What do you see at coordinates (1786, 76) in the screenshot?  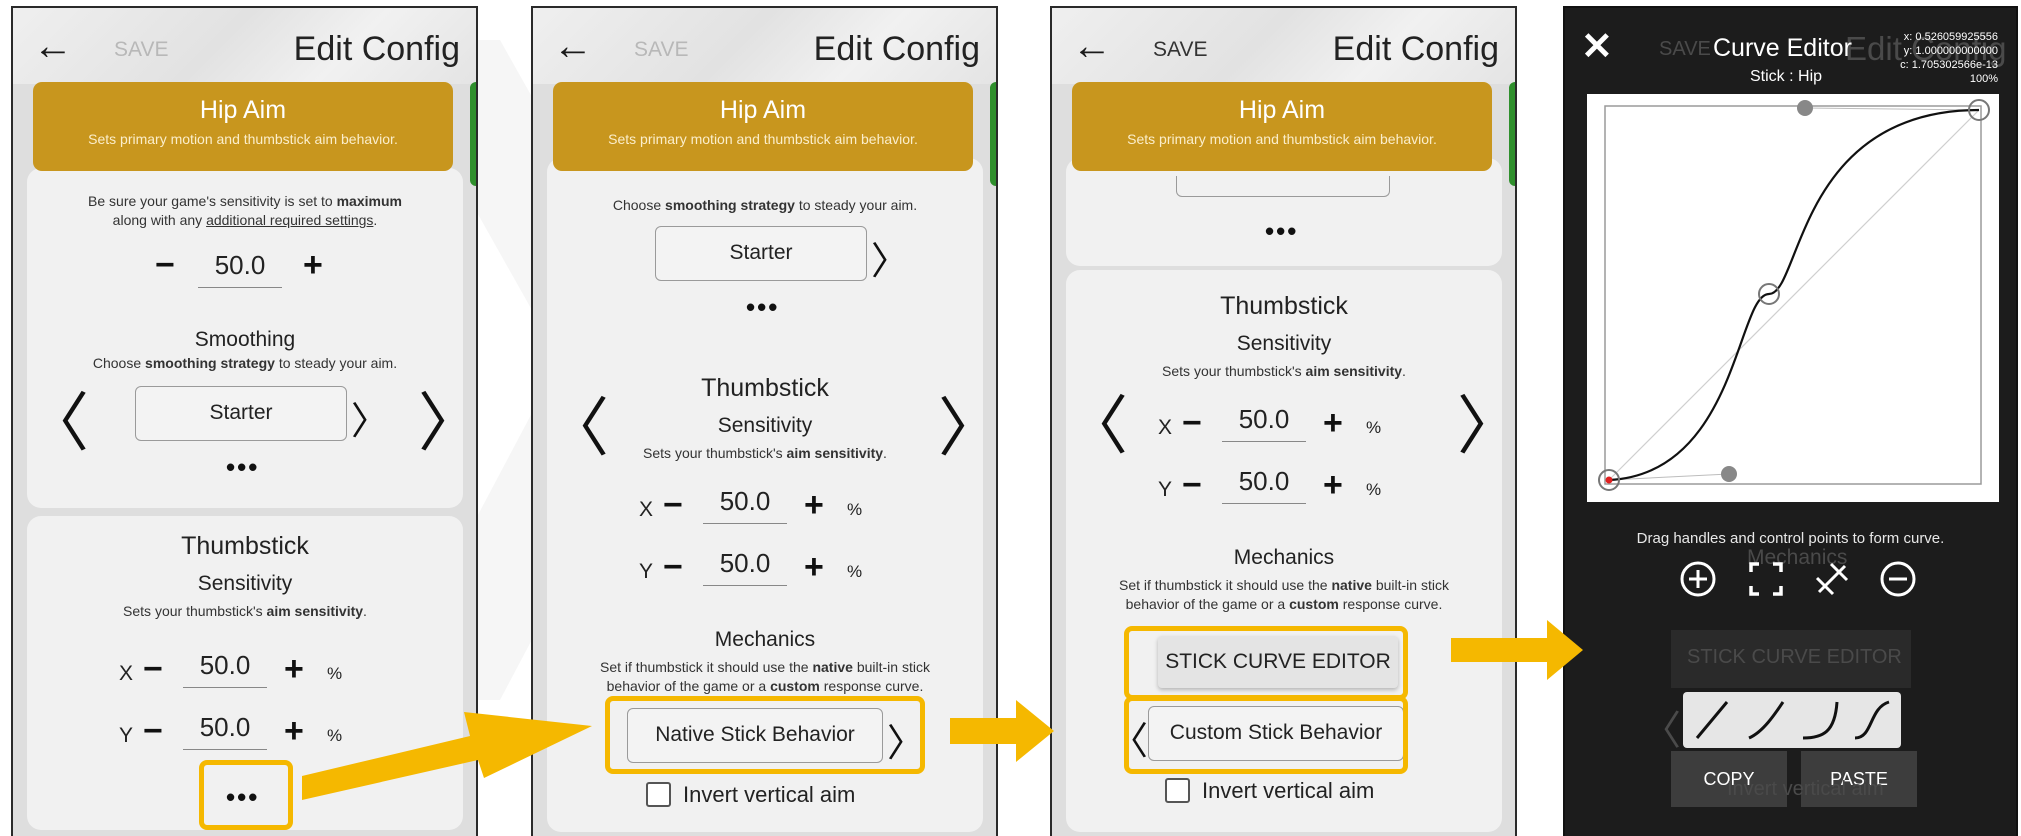 I see `curve-editor-subtitle: Stick : Hip` at bounding box center [1786, 76].